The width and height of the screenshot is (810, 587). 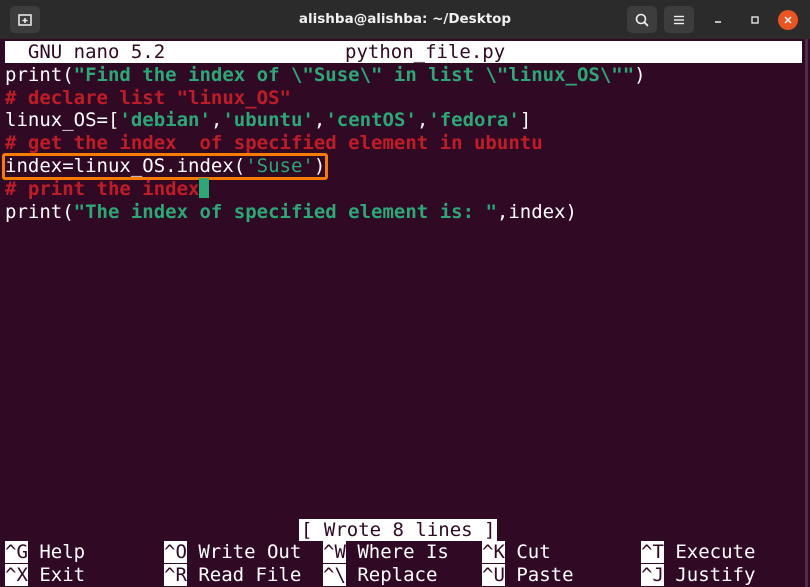 What do you see at coordinates (175, 552) in the screenshot?
I see `shortcut-key: ^O` at bounding box center [175, 552].